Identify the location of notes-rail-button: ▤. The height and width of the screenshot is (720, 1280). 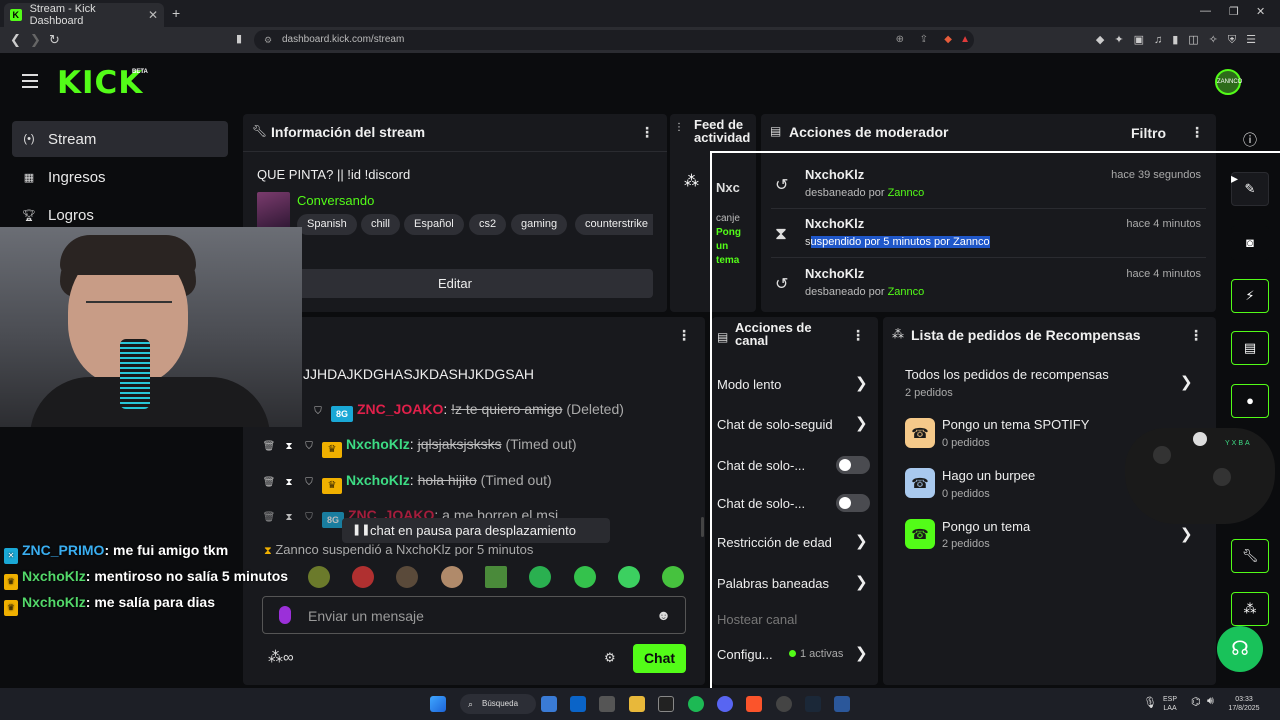
(1250, 348).